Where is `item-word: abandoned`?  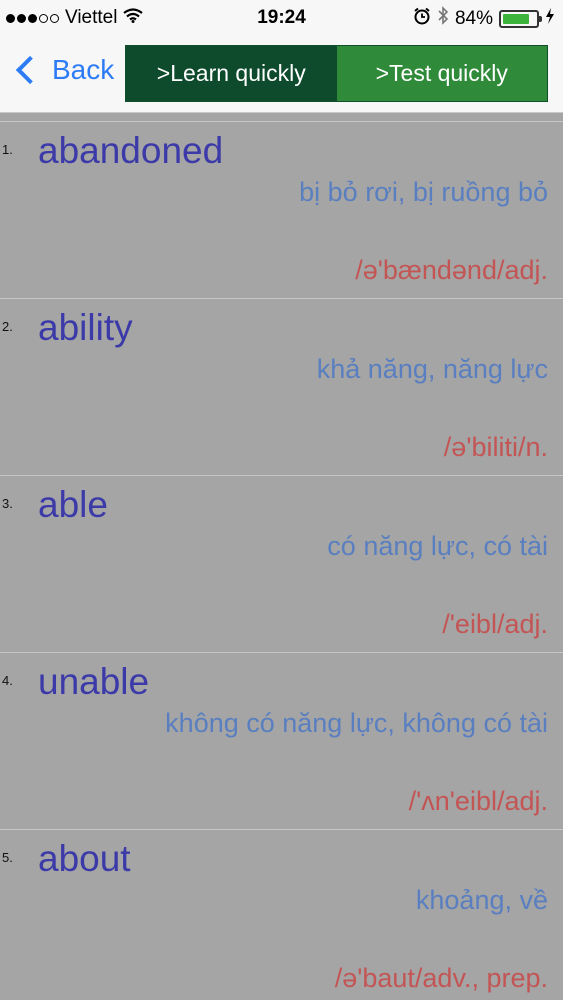 item-word: abandoned is located at coordinates (131, 150).